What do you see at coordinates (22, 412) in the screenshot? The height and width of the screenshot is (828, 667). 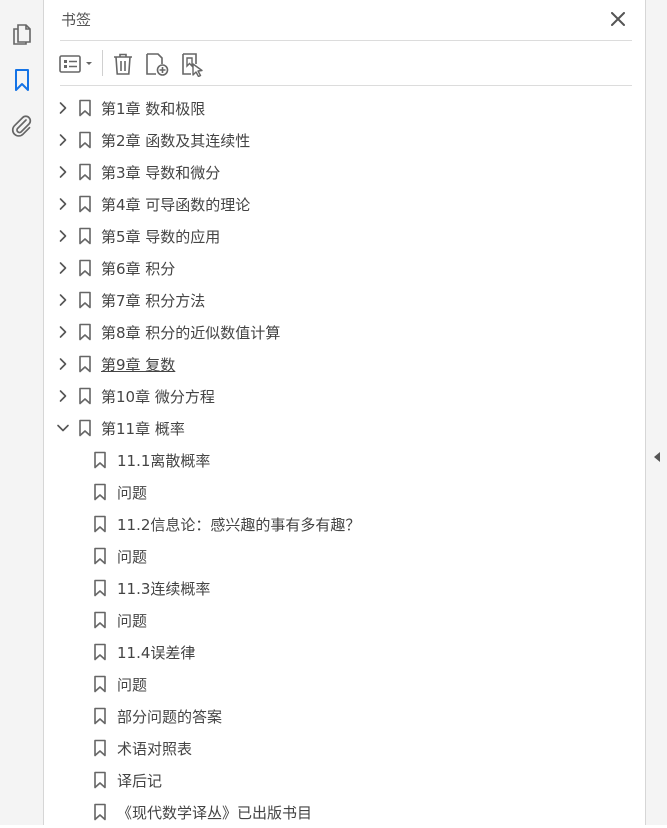 I see `left-navigation-rail` at bounding box center [22, 412].